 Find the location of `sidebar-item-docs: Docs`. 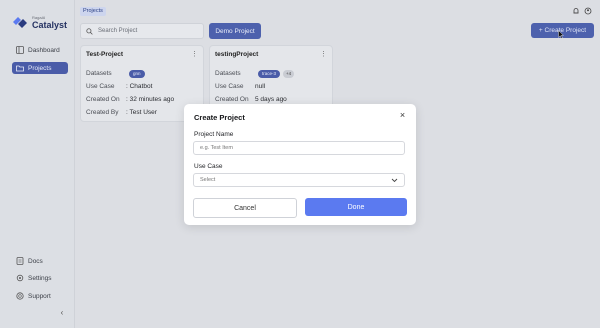

sidebar-item-docs: Docs is located at coordinates (40, 261).